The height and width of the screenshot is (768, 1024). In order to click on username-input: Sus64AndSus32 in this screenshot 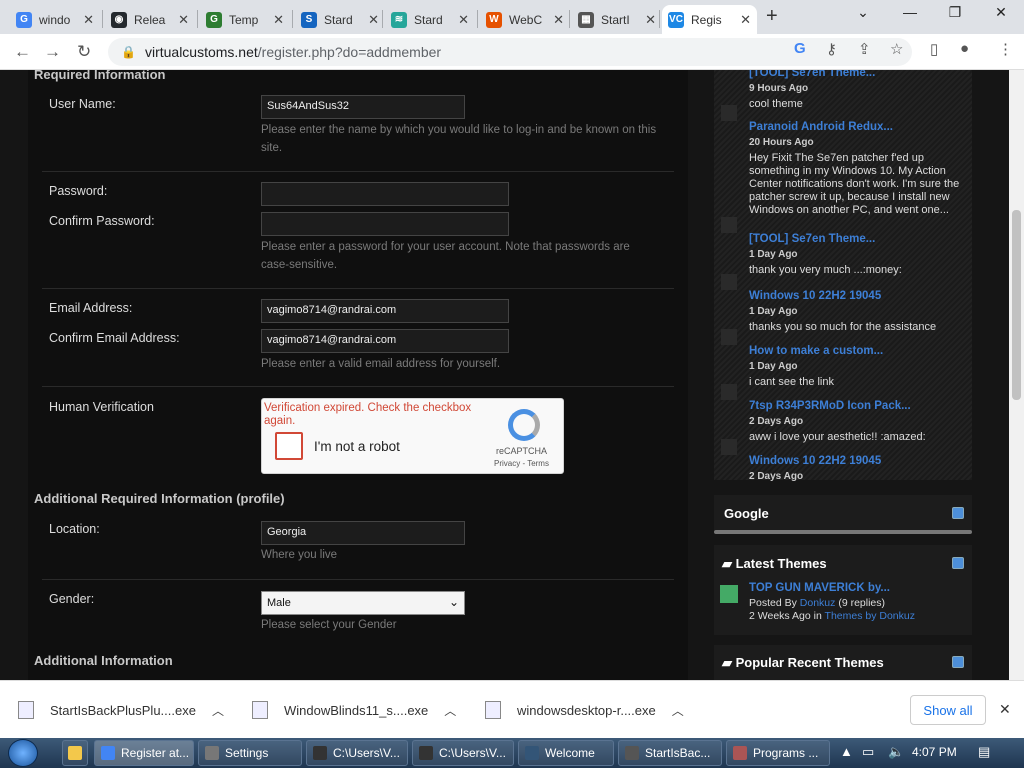, I will do `click(363, 107)`.